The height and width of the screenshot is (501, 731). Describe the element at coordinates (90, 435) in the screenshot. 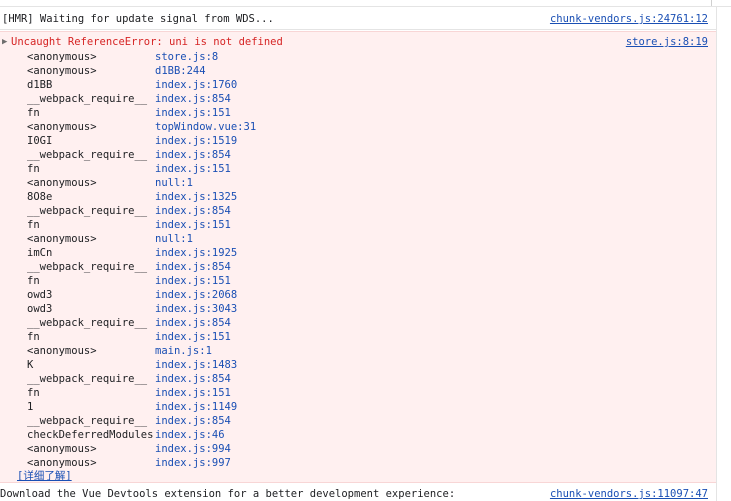

I see `stack-frame-function: checkDeferredModules` at that location.